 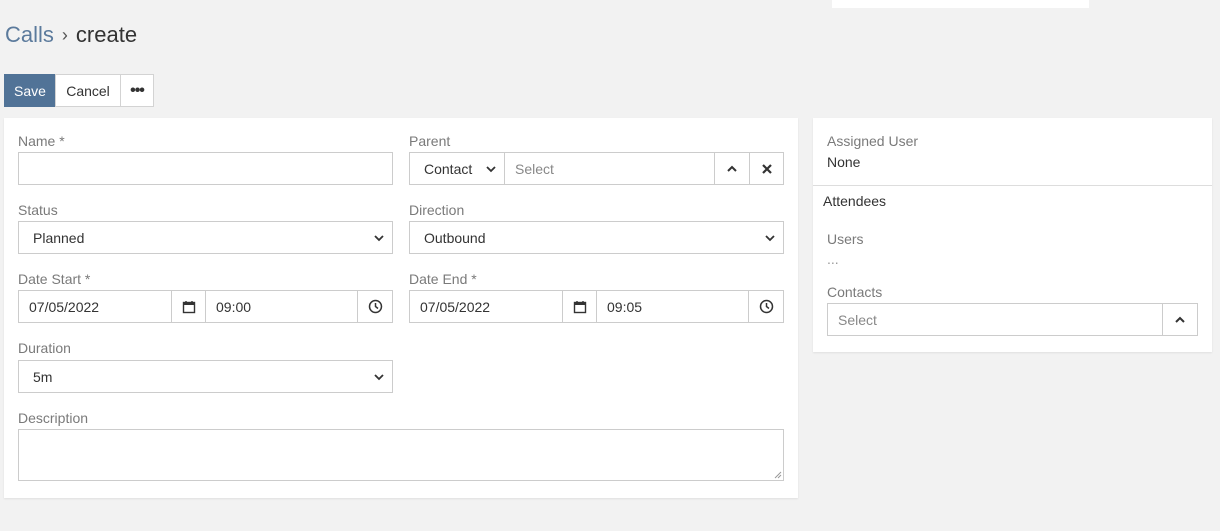 What do you see at coordinates (234, 306) in the screenshot?
I see `date-start-time-value: 09:00` at bounding box center [234, 306].